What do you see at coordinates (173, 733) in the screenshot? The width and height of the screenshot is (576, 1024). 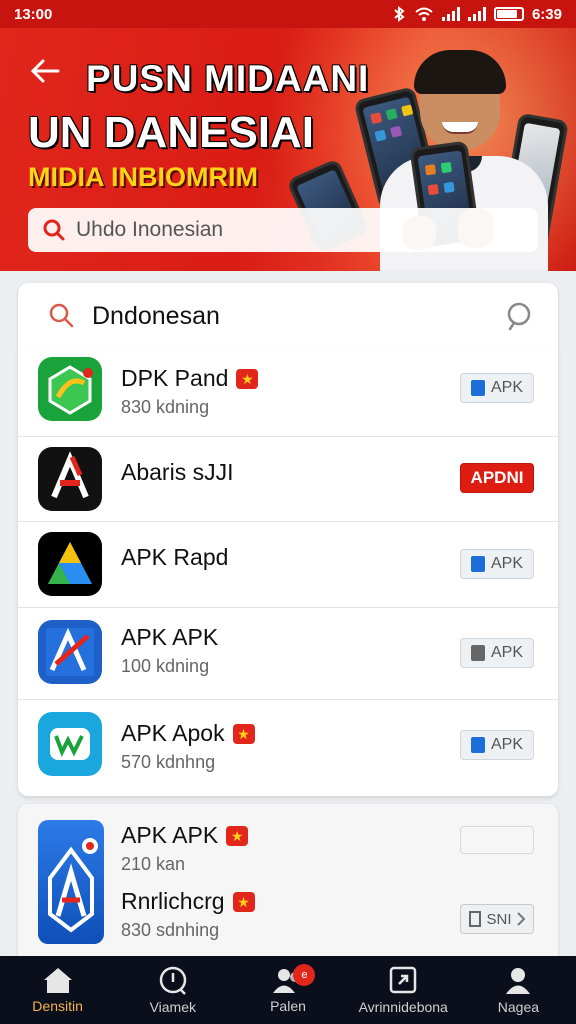 I see `app-name: APK Apok` at bounding box center [173, 733].